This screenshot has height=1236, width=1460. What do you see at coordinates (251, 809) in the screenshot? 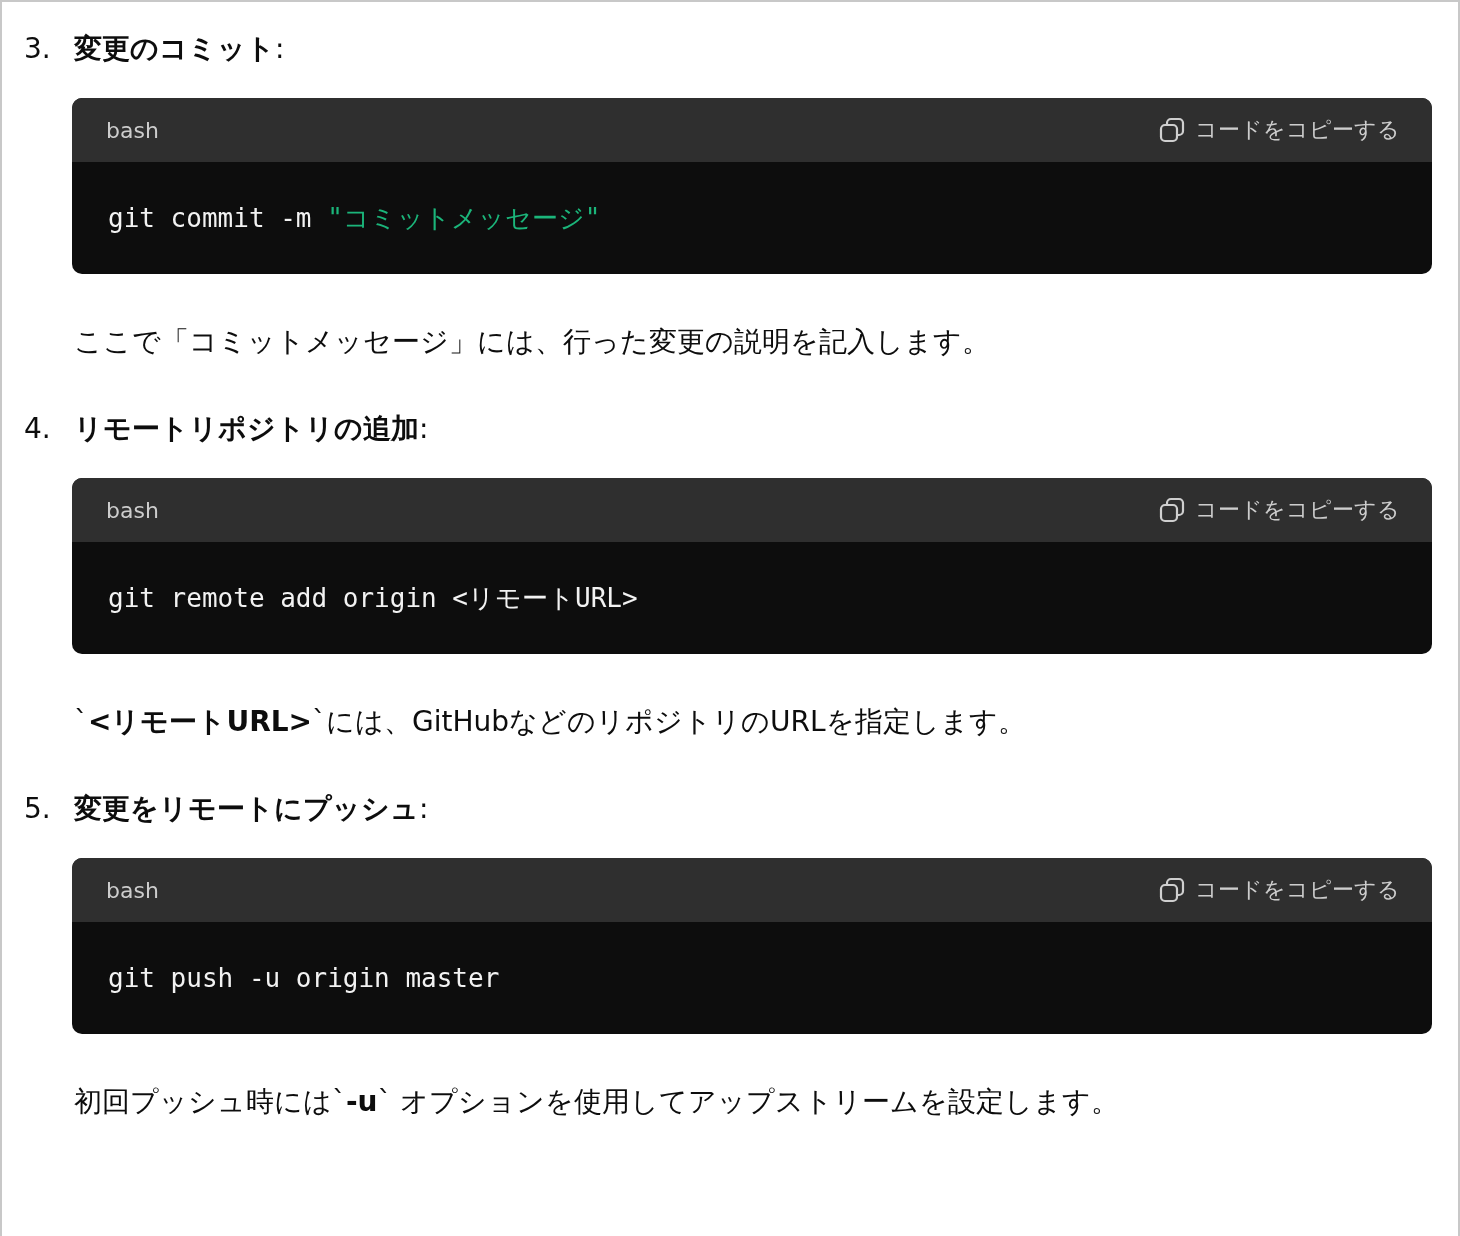
I see `step-heading: 変更をリモートにプッシュ:` at bounding box center [251, 809].